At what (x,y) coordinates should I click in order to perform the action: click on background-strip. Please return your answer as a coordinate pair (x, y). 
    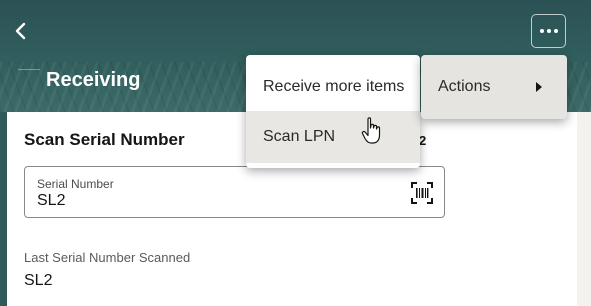
    Looking at the image, I should click on (584, 209).